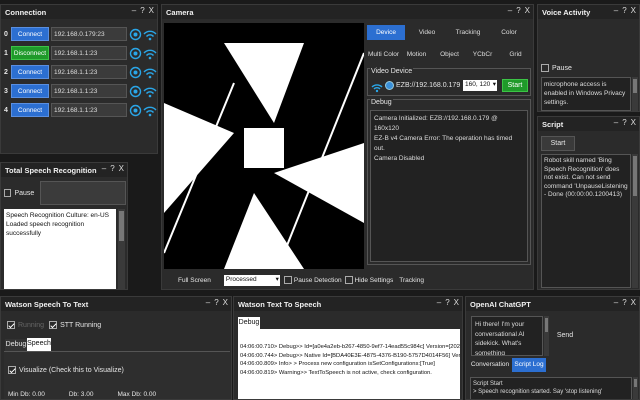 This screenshot has height=400, width=640. I want to click on connection-index: 3, so click(6, 91).